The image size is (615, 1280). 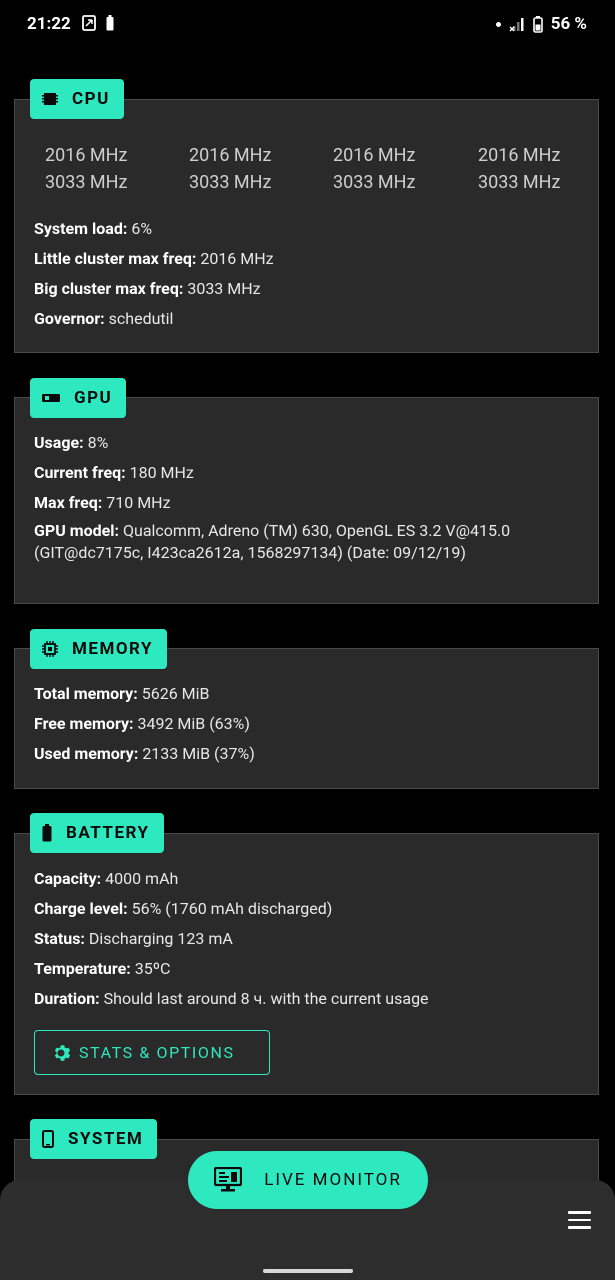 I want to click on signal-icon, so click(x=516, y=25).